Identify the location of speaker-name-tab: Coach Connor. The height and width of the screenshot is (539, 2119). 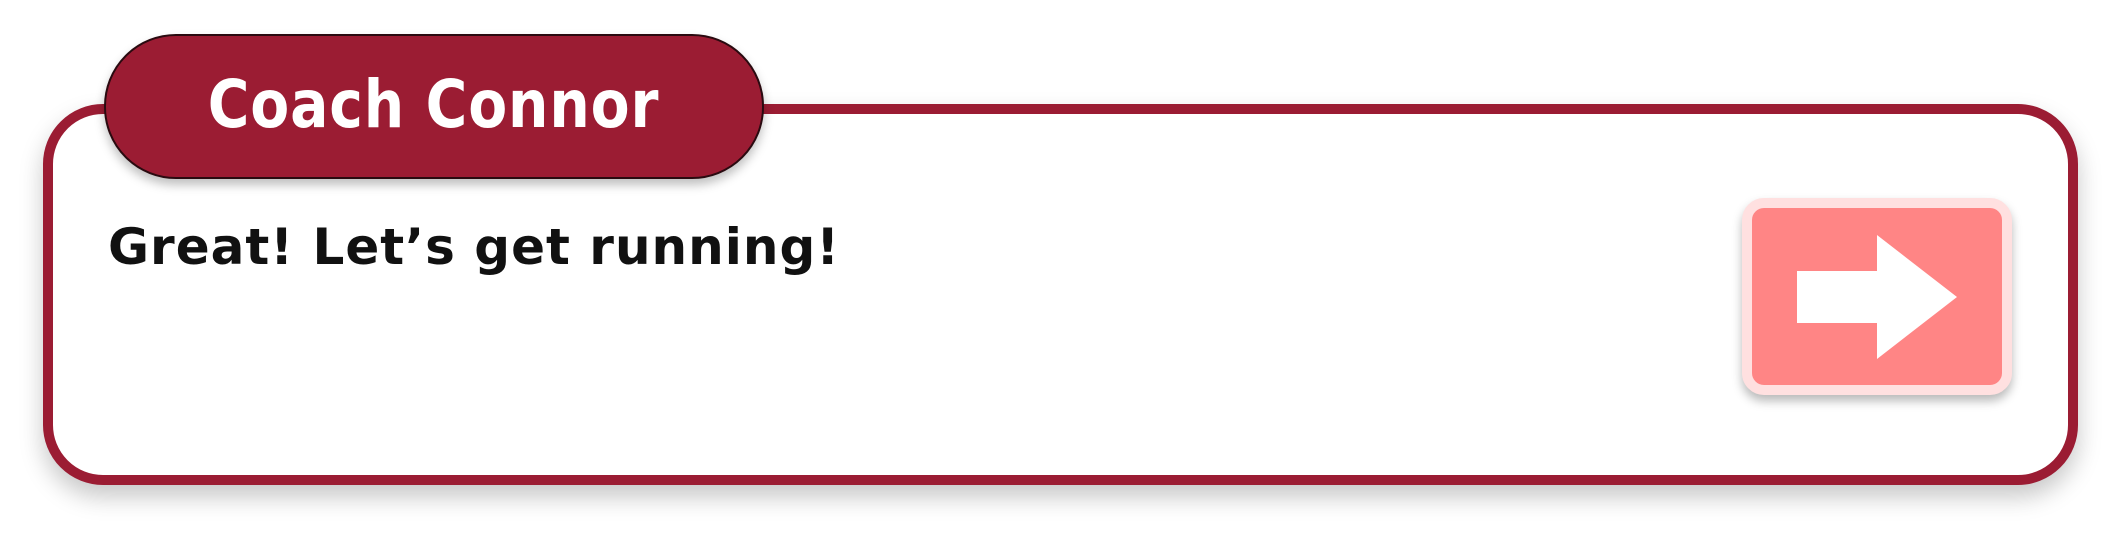
(434, 106).